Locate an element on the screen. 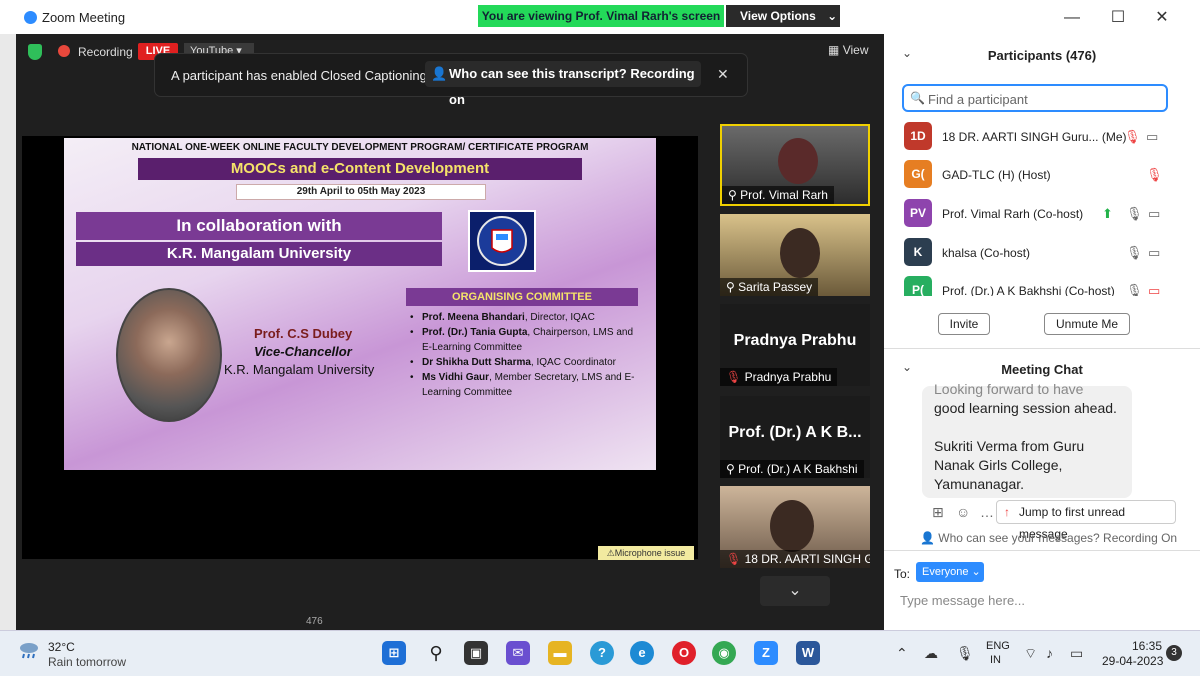 The image size is (1200, 676). file-explorer-icon: ▬ is located at coordinates (560, 653).